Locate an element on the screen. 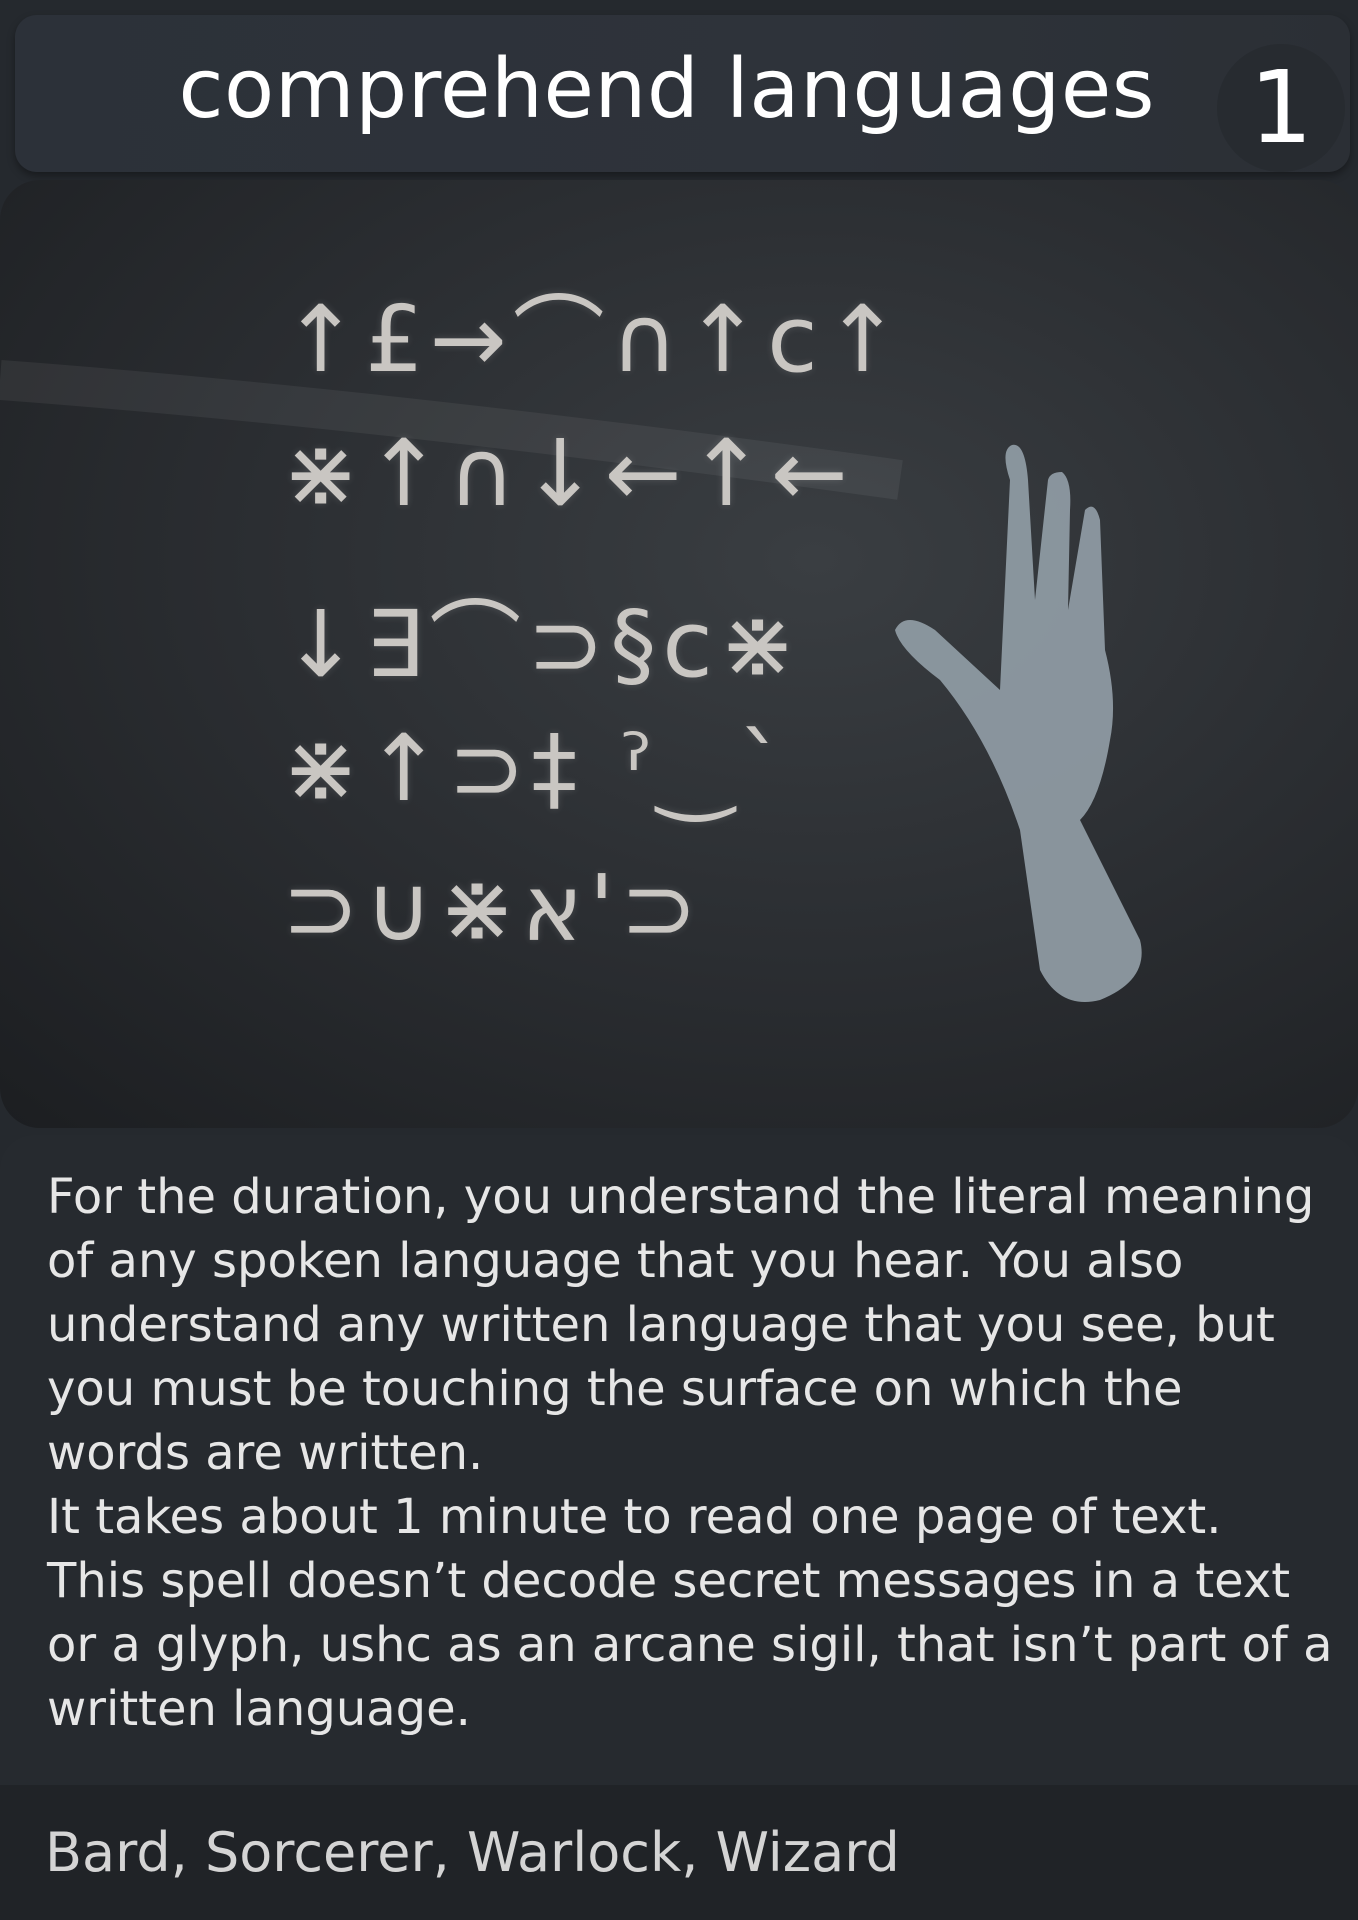  spell-footer: Bard, Sorcerer, Warlock, Wizard is located at coordinates (679, 1852).